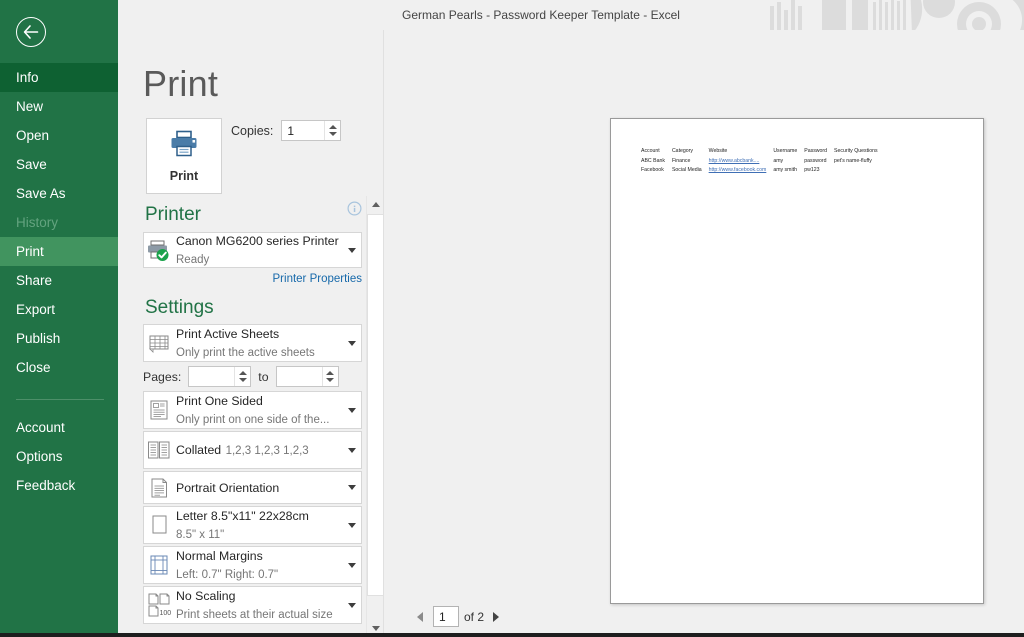 The width and height of the screenshot is (1024, 637). Describe the element at coordinates (59, 309) in the screenshot. I see `sidebar-item-export: Export` at that location.